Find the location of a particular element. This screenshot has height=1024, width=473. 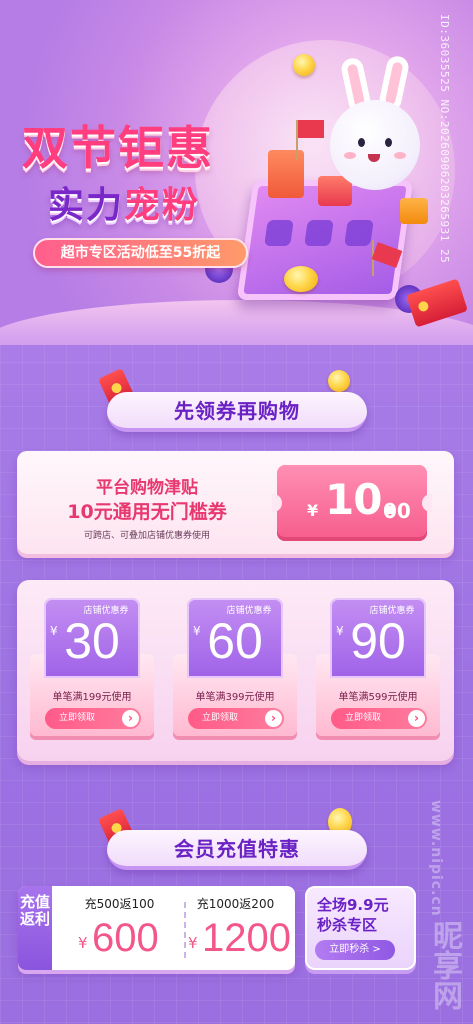

member-section-title: 会员充值特惠 is located at coordinates (237, 850).